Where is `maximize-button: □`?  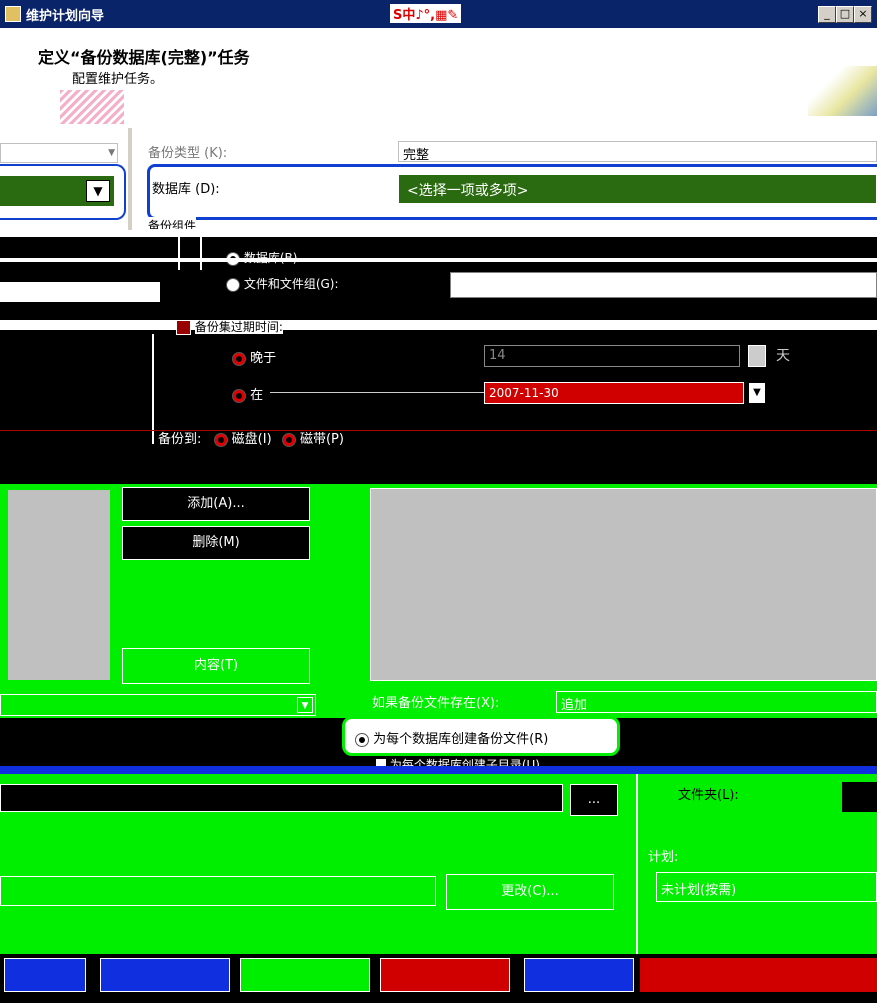
maximize-button: □ is located at coordinates (845, 14).